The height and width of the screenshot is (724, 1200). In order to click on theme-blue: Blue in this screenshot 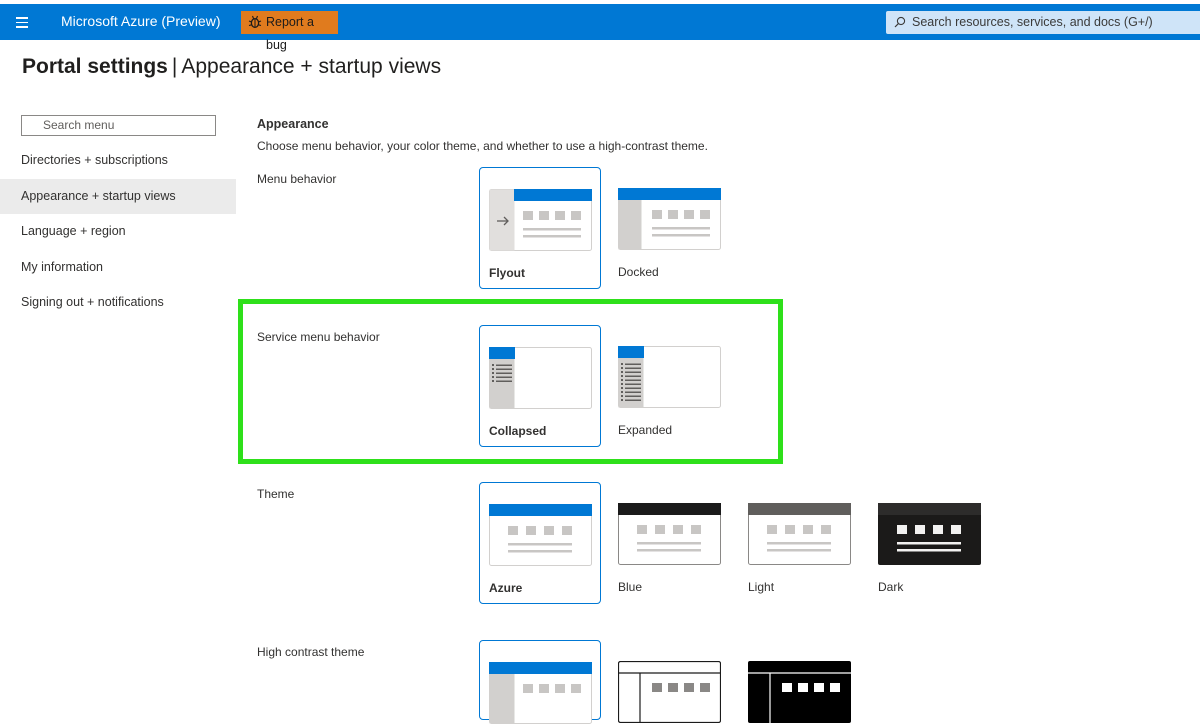, I will do `click(670, 543)`.